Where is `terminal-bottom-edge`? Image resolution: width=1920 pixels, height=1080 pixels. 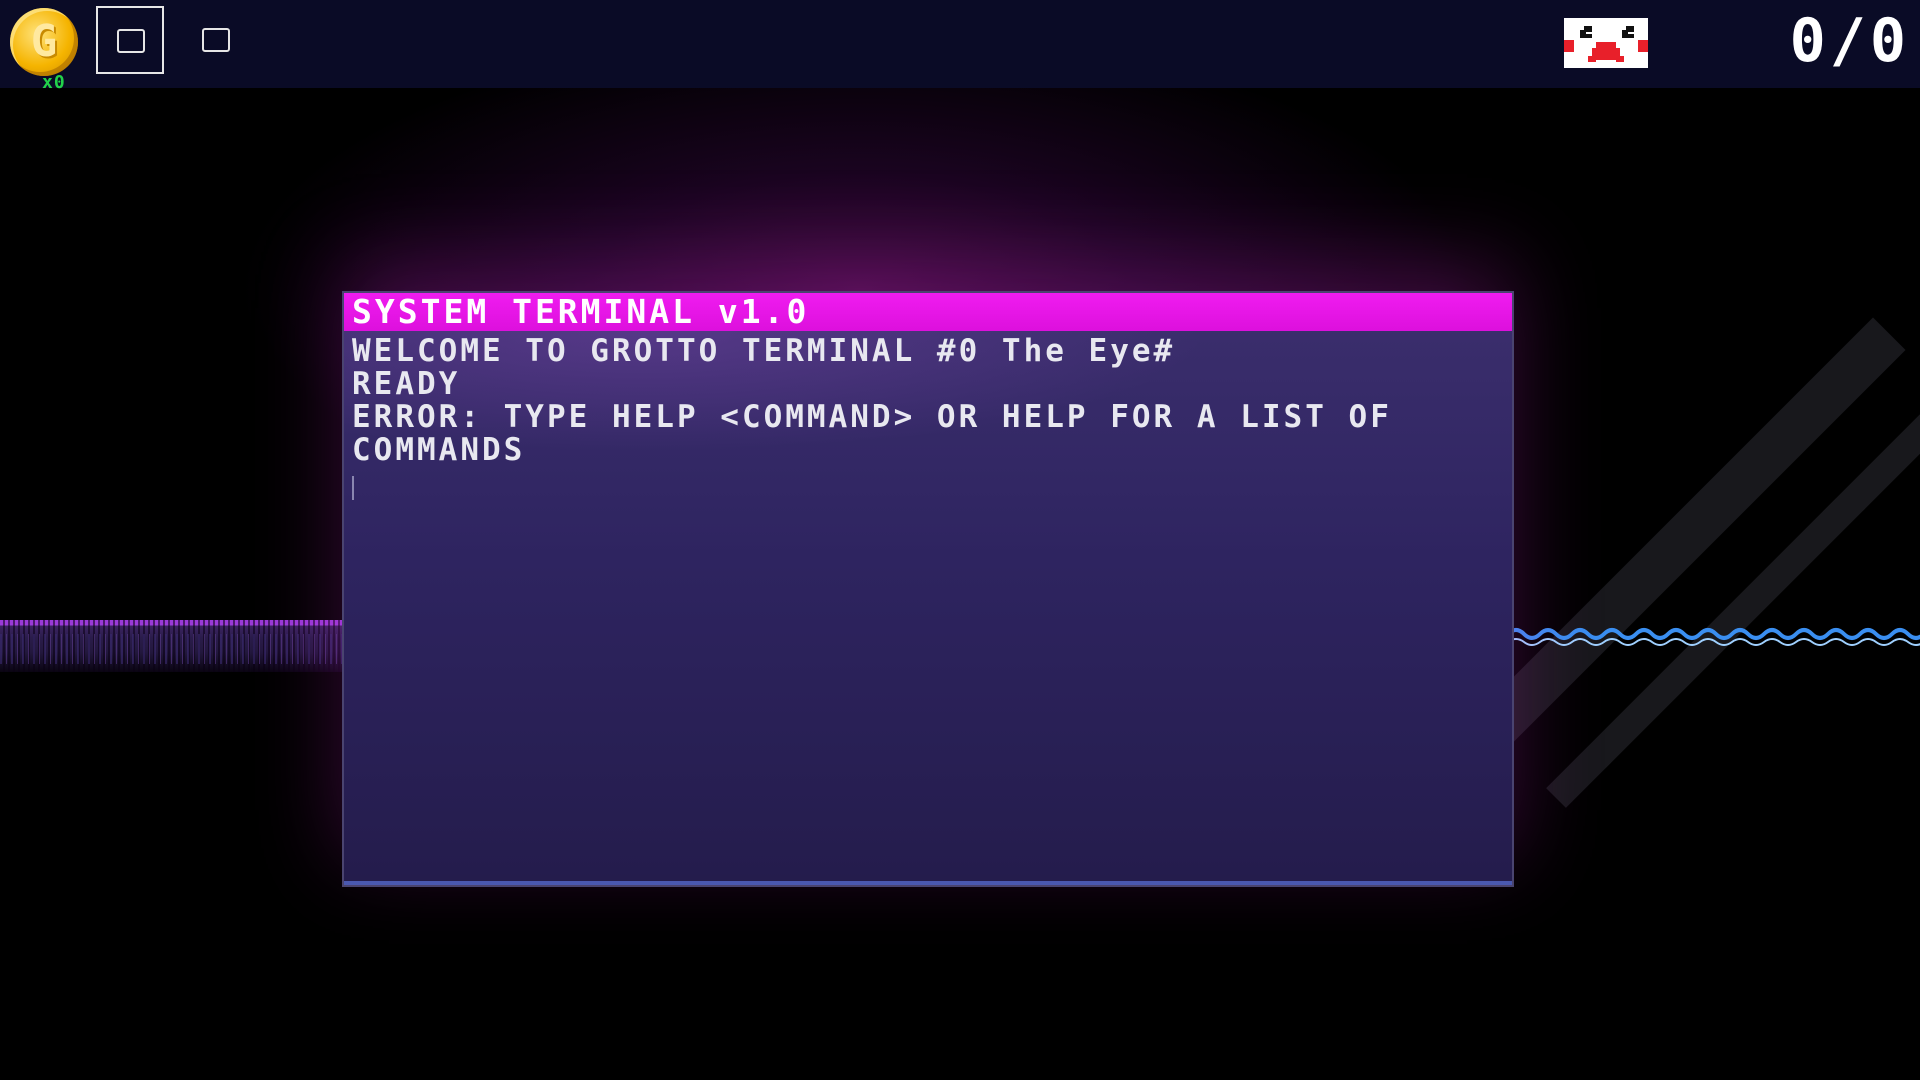
terminal-bottom-edge is located at coordinates (928, 883).